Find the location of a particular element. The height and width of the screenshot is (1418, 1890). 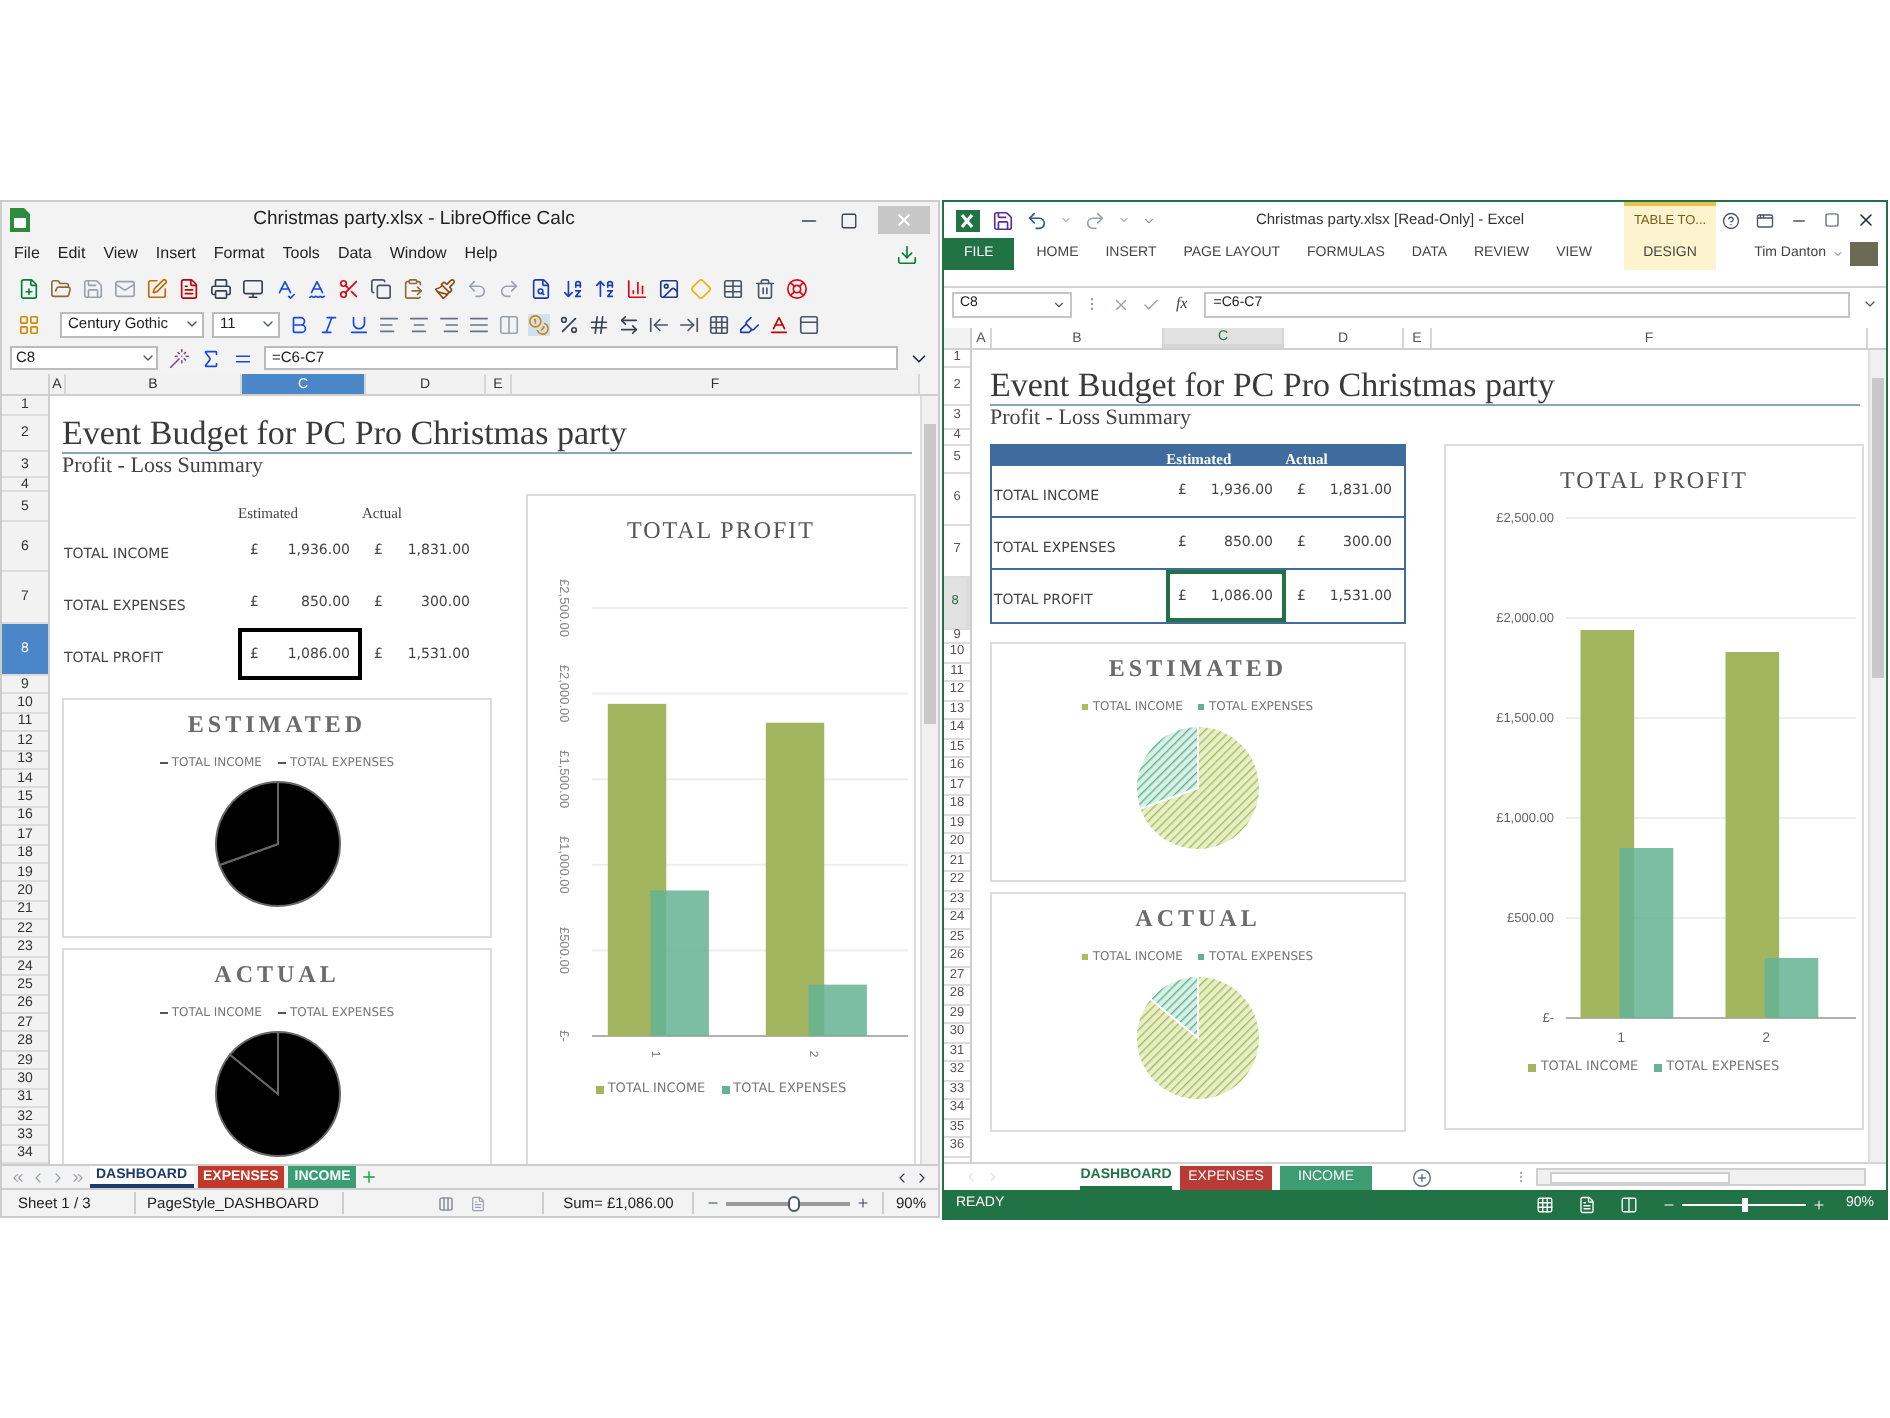

clipboard-icon is located at coordinates (413, 288).